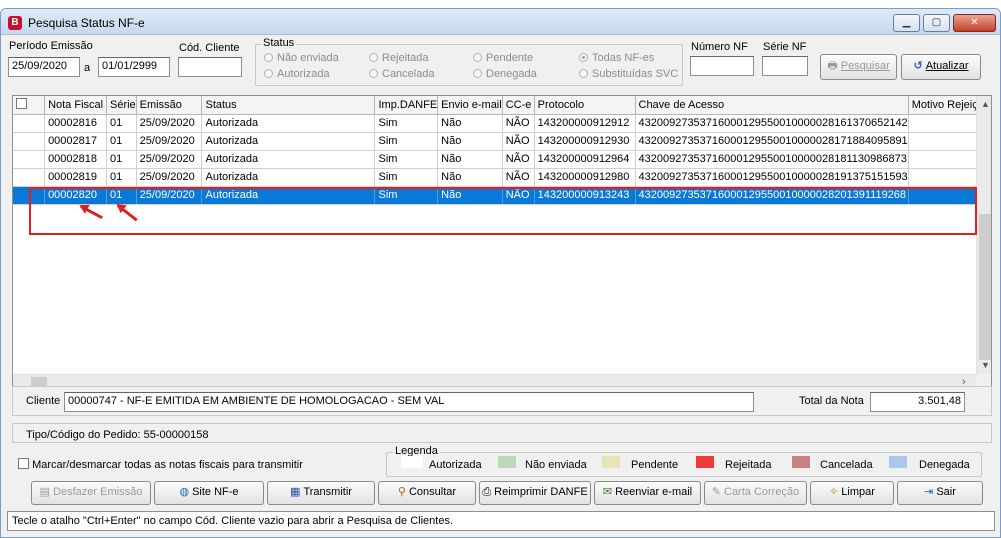 This screenshot has width=1001, height=538. I want to click on carta-correcao-button: ✎ Carta Correção, so click(755, 493).